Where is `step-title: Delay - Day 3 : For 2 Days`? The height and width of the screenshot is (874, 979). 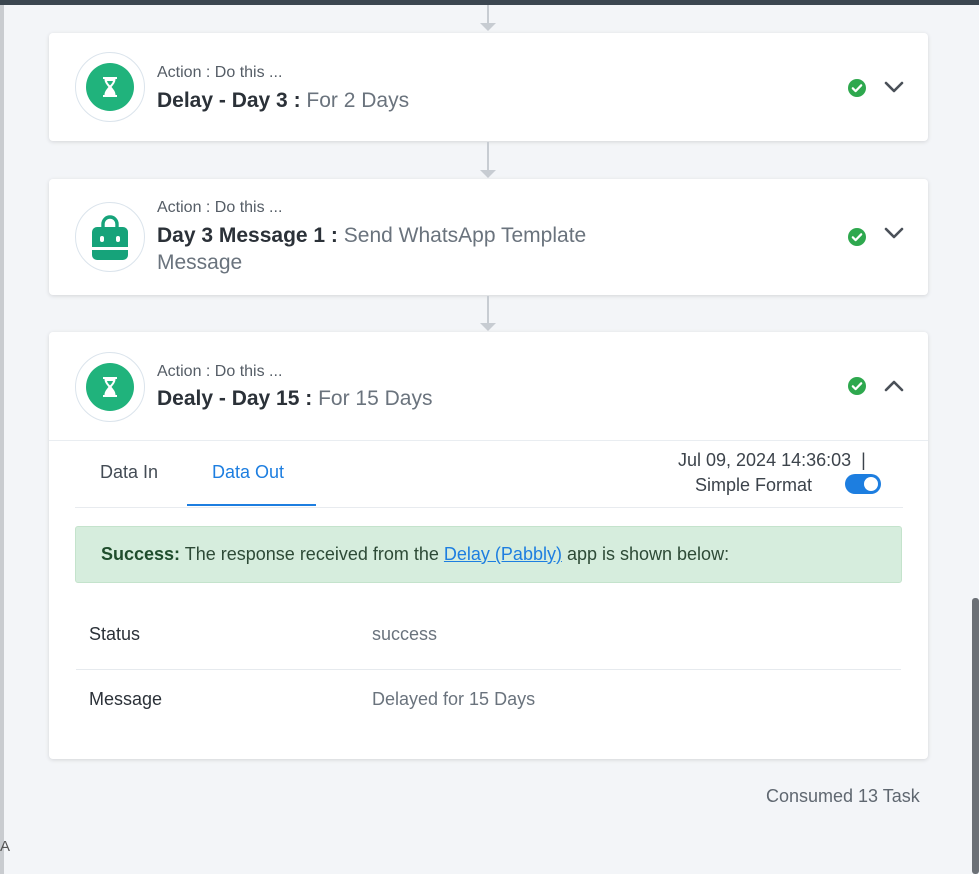 step-title: Delay - Day 3 : For 2 Days is located at coordinates (283, 100).